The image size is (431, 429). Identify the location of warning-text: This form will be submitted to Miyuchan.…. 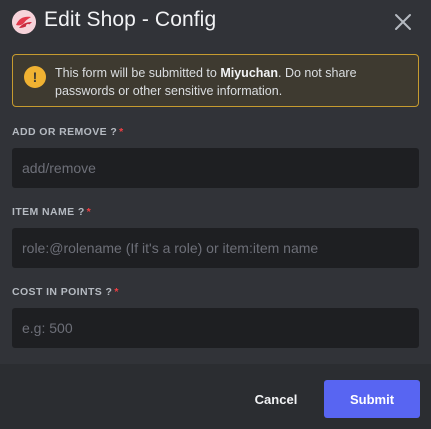
(232, 82).